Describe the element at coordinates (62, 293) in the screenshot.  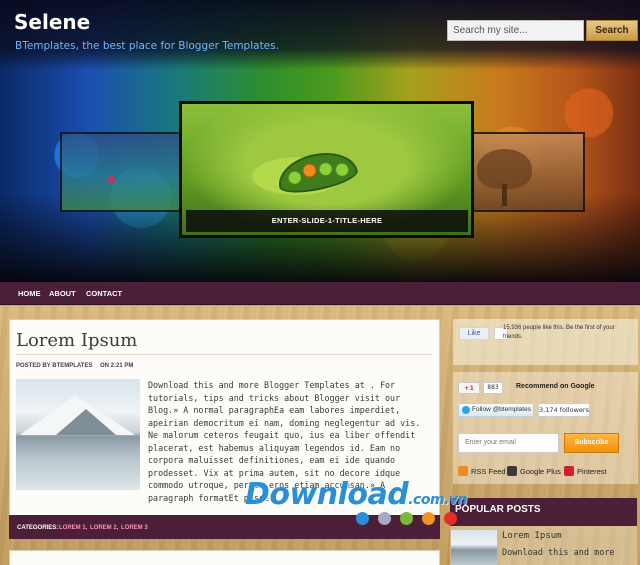
I see `nav-item-about: ABOUT` at that location.